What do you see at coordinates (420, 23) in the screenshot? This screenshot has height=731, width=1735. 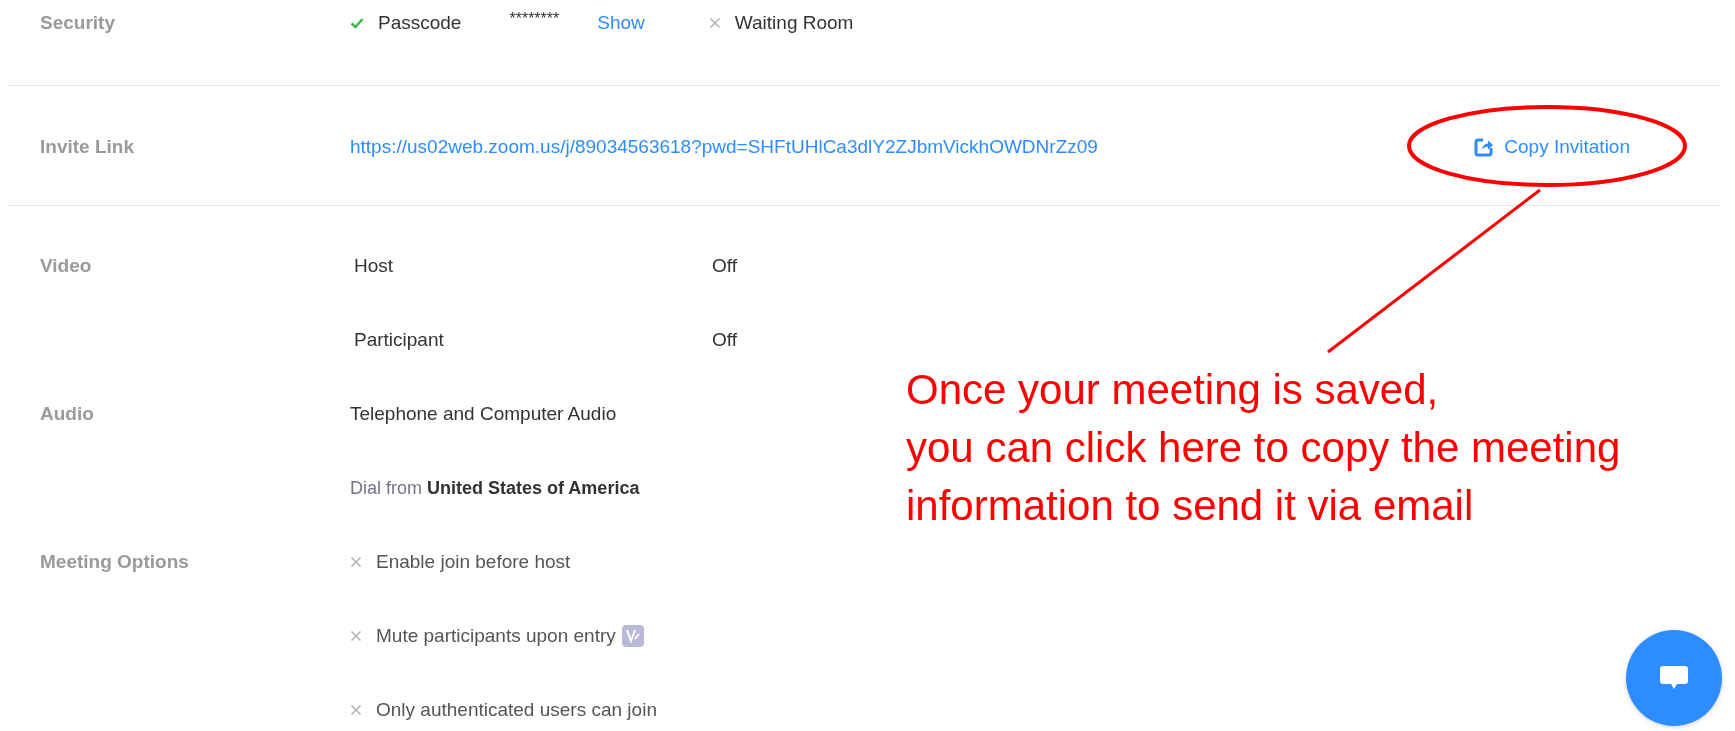 I see `option-label: Passcode` at bounding box center [420, 23].